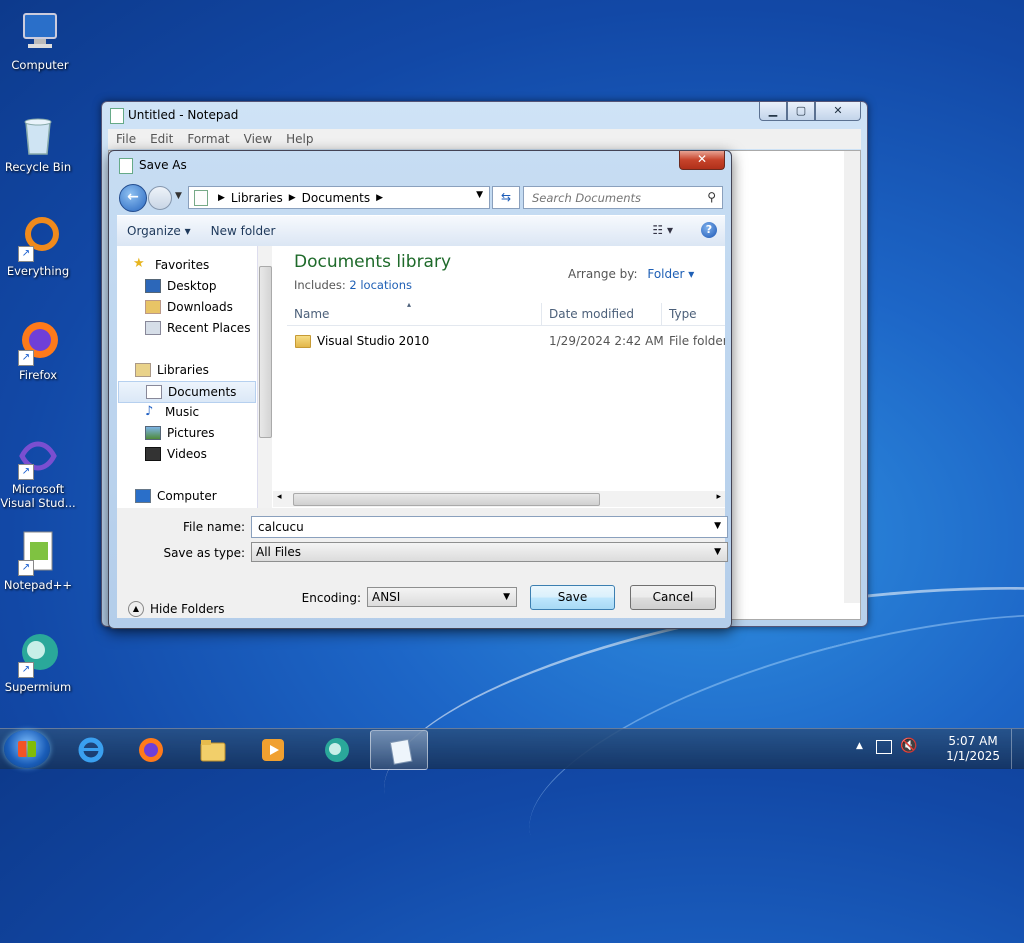 The height and width of the screenshot is (943, 1024). What do you see at coordinates (133, 198) in the screenshot?
I see `back-arrow-icon: ←` at bounding box center [133, 198].